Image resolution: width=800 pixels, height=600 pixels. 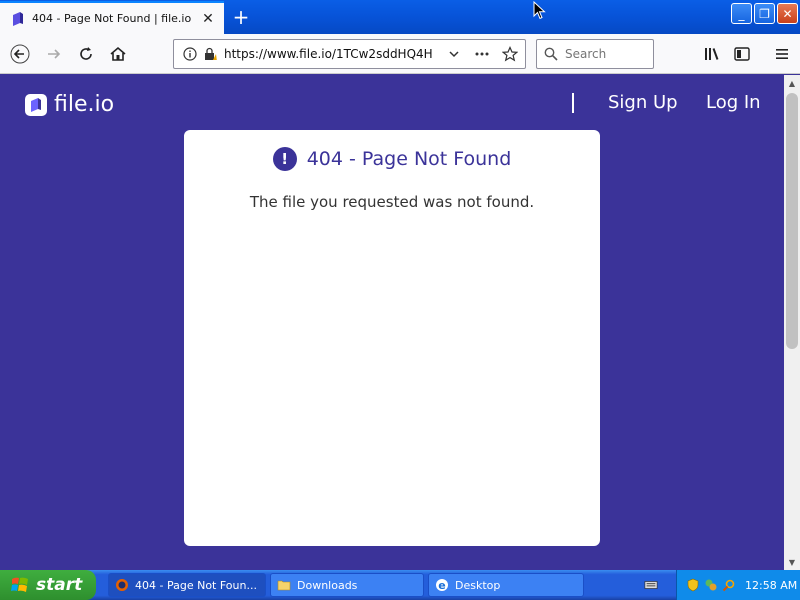 I want to click on svg-text: e, so click(x=441, y=585).